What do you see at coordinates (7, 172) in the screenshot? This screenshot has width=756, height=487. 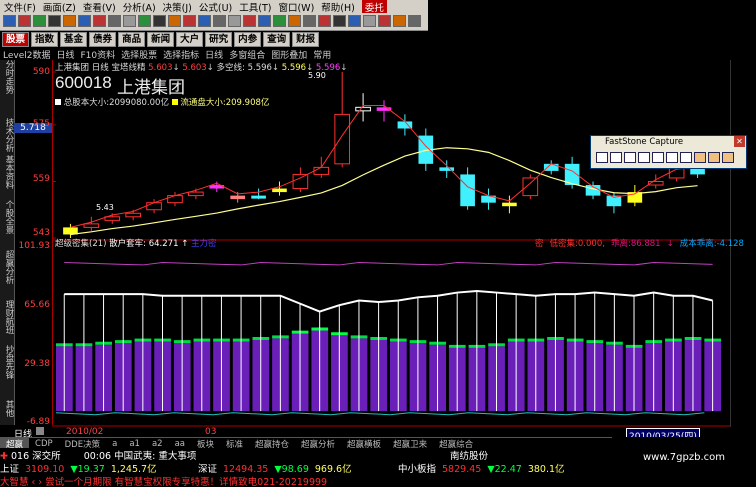 I see `sidebar-item: 基本资料` at bounding box center [7, 172].